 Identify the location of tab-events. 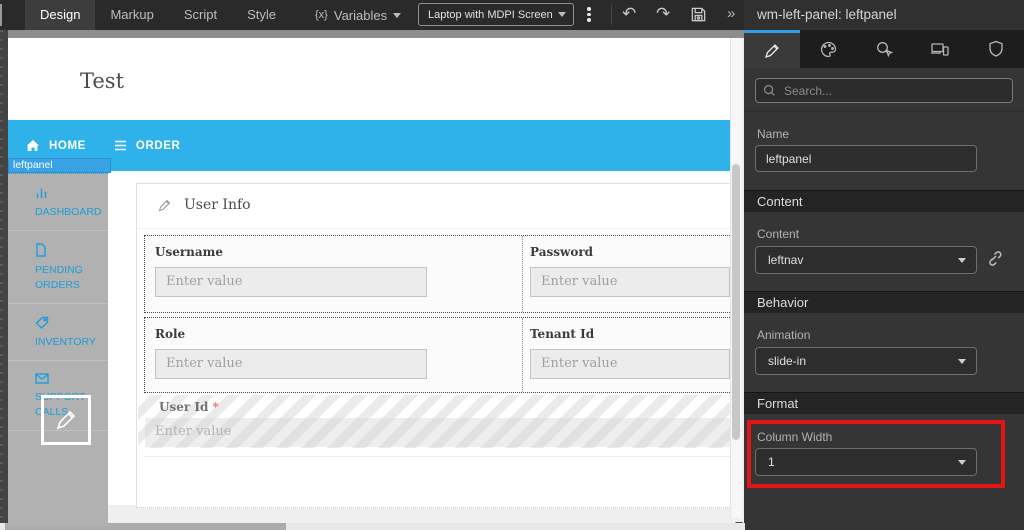
(884, 49).